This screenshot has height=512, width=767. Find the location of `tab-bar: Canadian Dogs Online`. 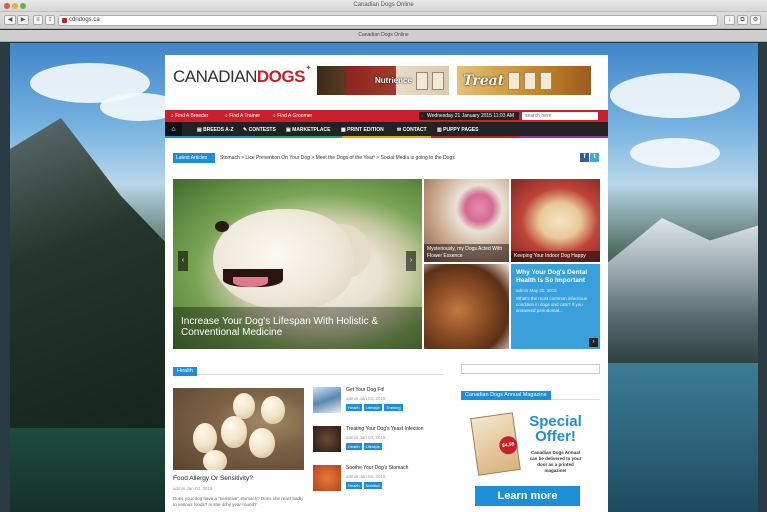

tab-bar: Canadian Dogs Online is located at coordinates (383, 36).